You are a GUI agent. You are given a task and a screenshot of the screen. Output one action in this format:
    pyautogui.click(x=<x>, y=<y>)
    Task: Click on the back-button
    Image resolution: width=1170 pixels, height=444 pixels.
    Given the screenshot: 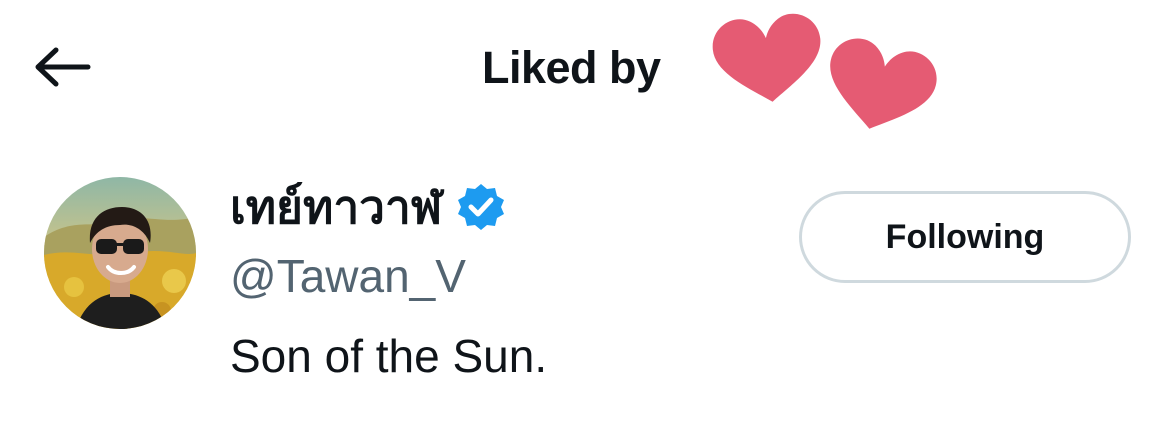 What is the action you would take?
    pyautogui.click(x=62, y=69)
    